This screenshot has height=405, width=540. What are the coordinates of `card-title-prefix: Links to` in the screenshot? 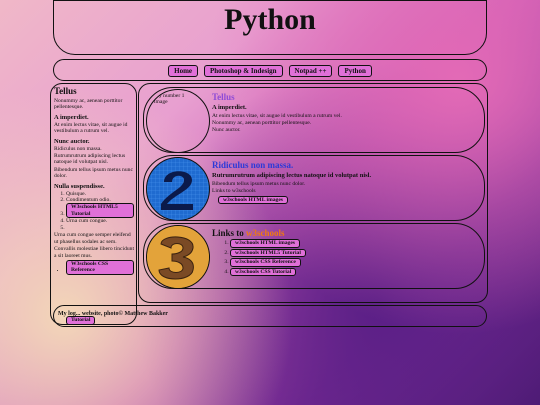 It's located at (229, 233).